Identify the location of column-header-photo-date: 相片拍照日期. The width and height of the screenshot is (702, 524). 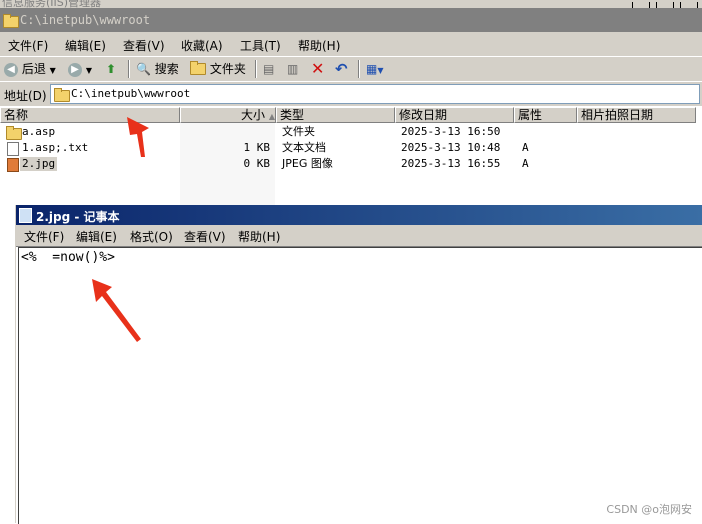
(636, 115).